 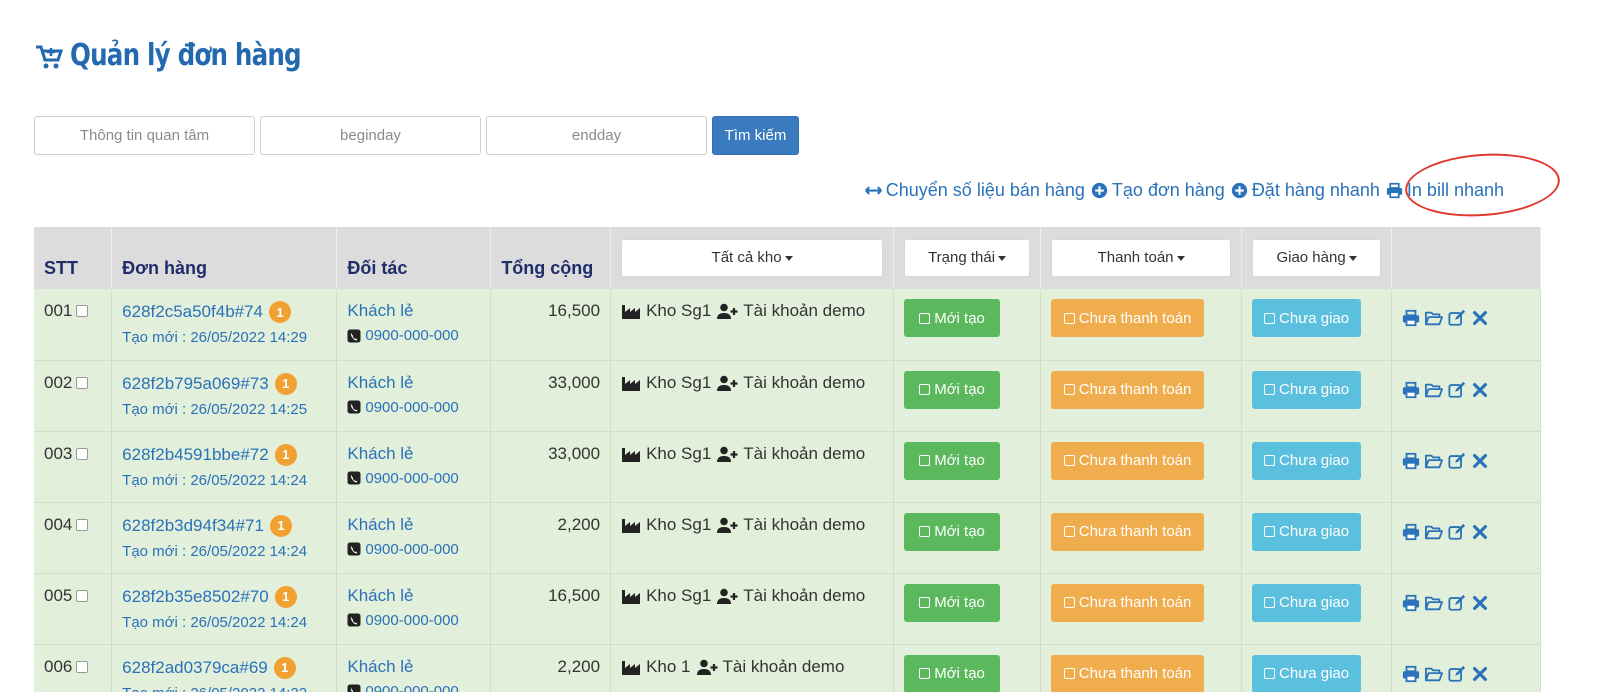 What do you see at coordinates (1445, 190) in the screenshot?
I see `print-bill-link: In bill nhanh` at bounding box center [1445, 190].